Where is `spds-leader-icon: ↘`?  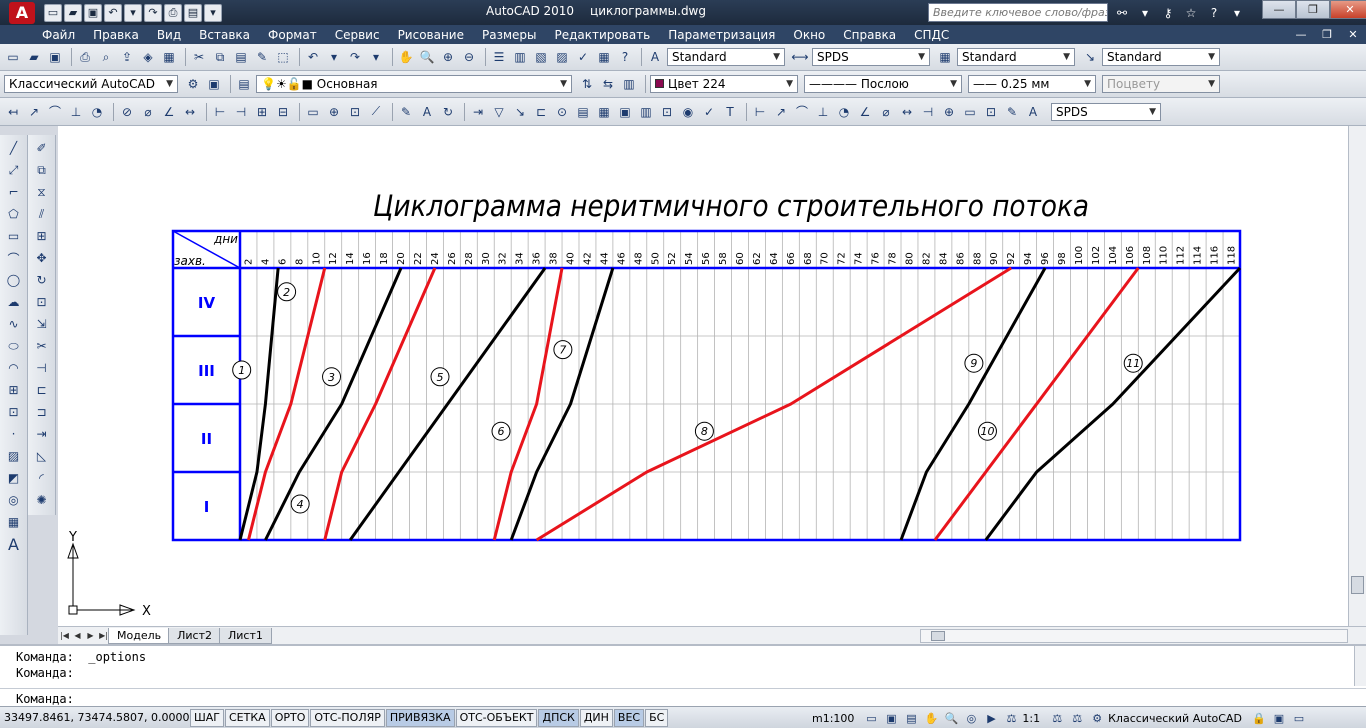
spds-leader-icon: ↘ is located at coordinates (520, 112).